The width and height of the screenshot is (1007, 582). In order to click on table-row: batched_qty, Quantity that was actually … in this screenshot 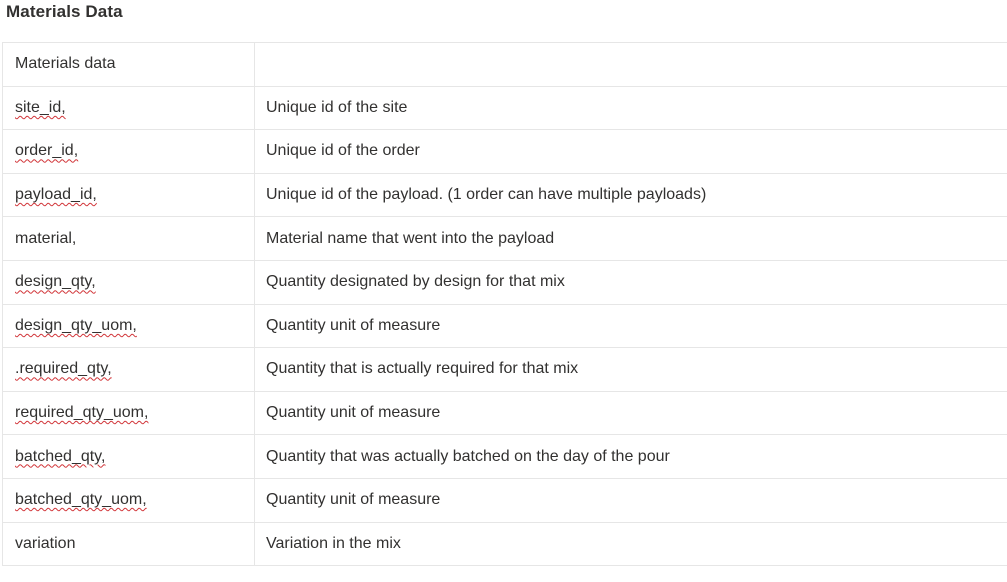, I will do `click(504, 456)`.